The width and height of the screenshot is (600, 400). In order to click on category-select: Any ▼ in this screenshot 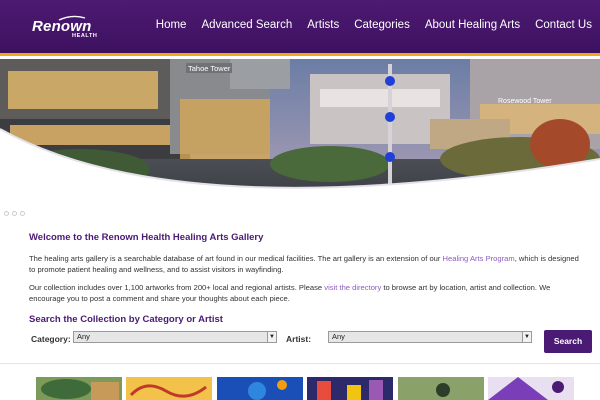, I will do `click(175, 337)`.